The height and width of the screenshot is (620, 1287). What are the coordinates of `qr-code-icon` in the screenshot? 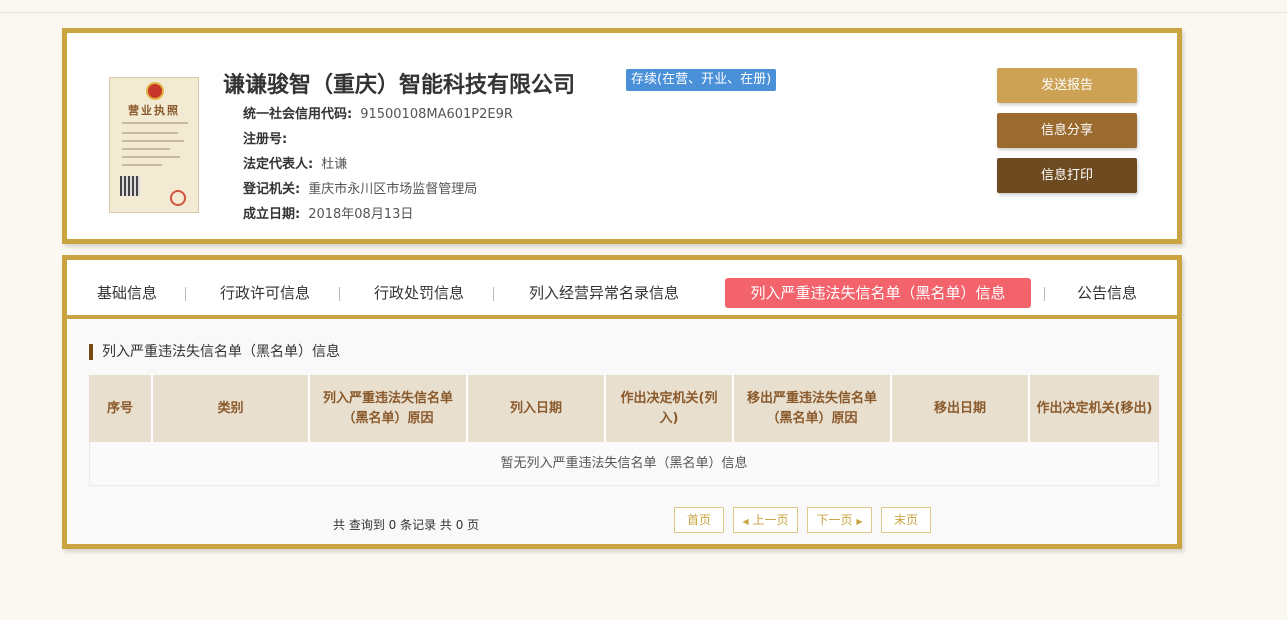 It's located at (130, 186).